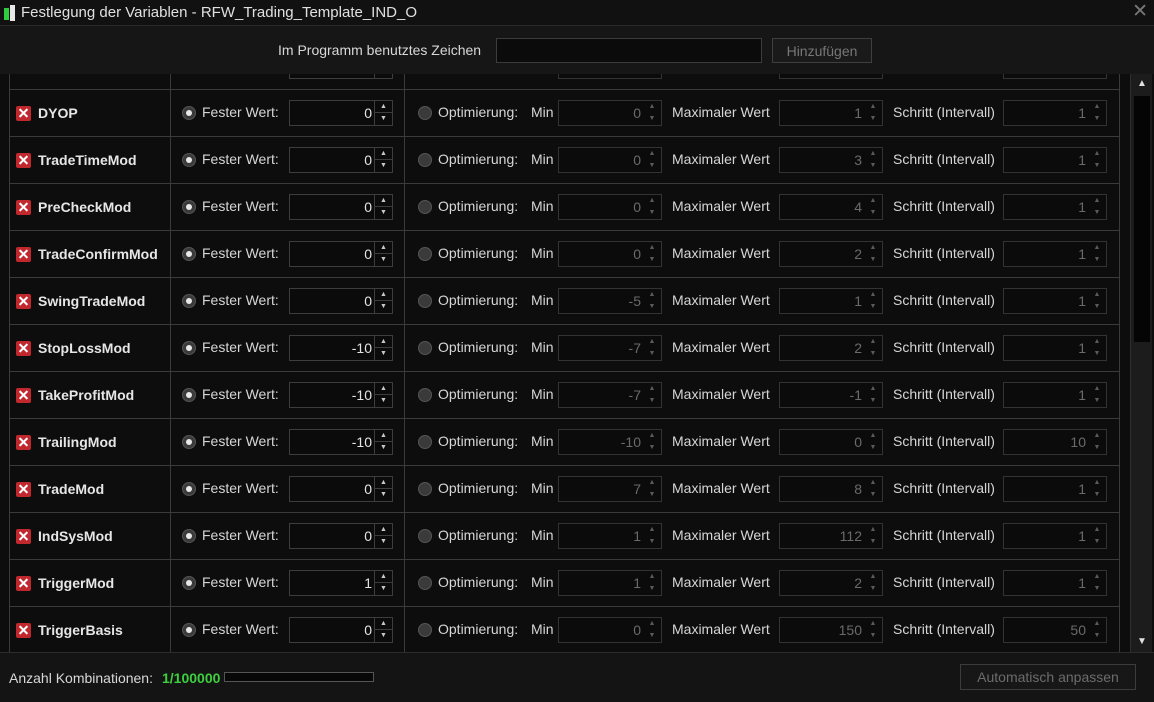 This screenshot has height=702, width=1154. What do you see at coordinates (610, 348) in the screenshot?
I see `min-stepper: -7 ▲ ▼` at bounding box center [610, 348].